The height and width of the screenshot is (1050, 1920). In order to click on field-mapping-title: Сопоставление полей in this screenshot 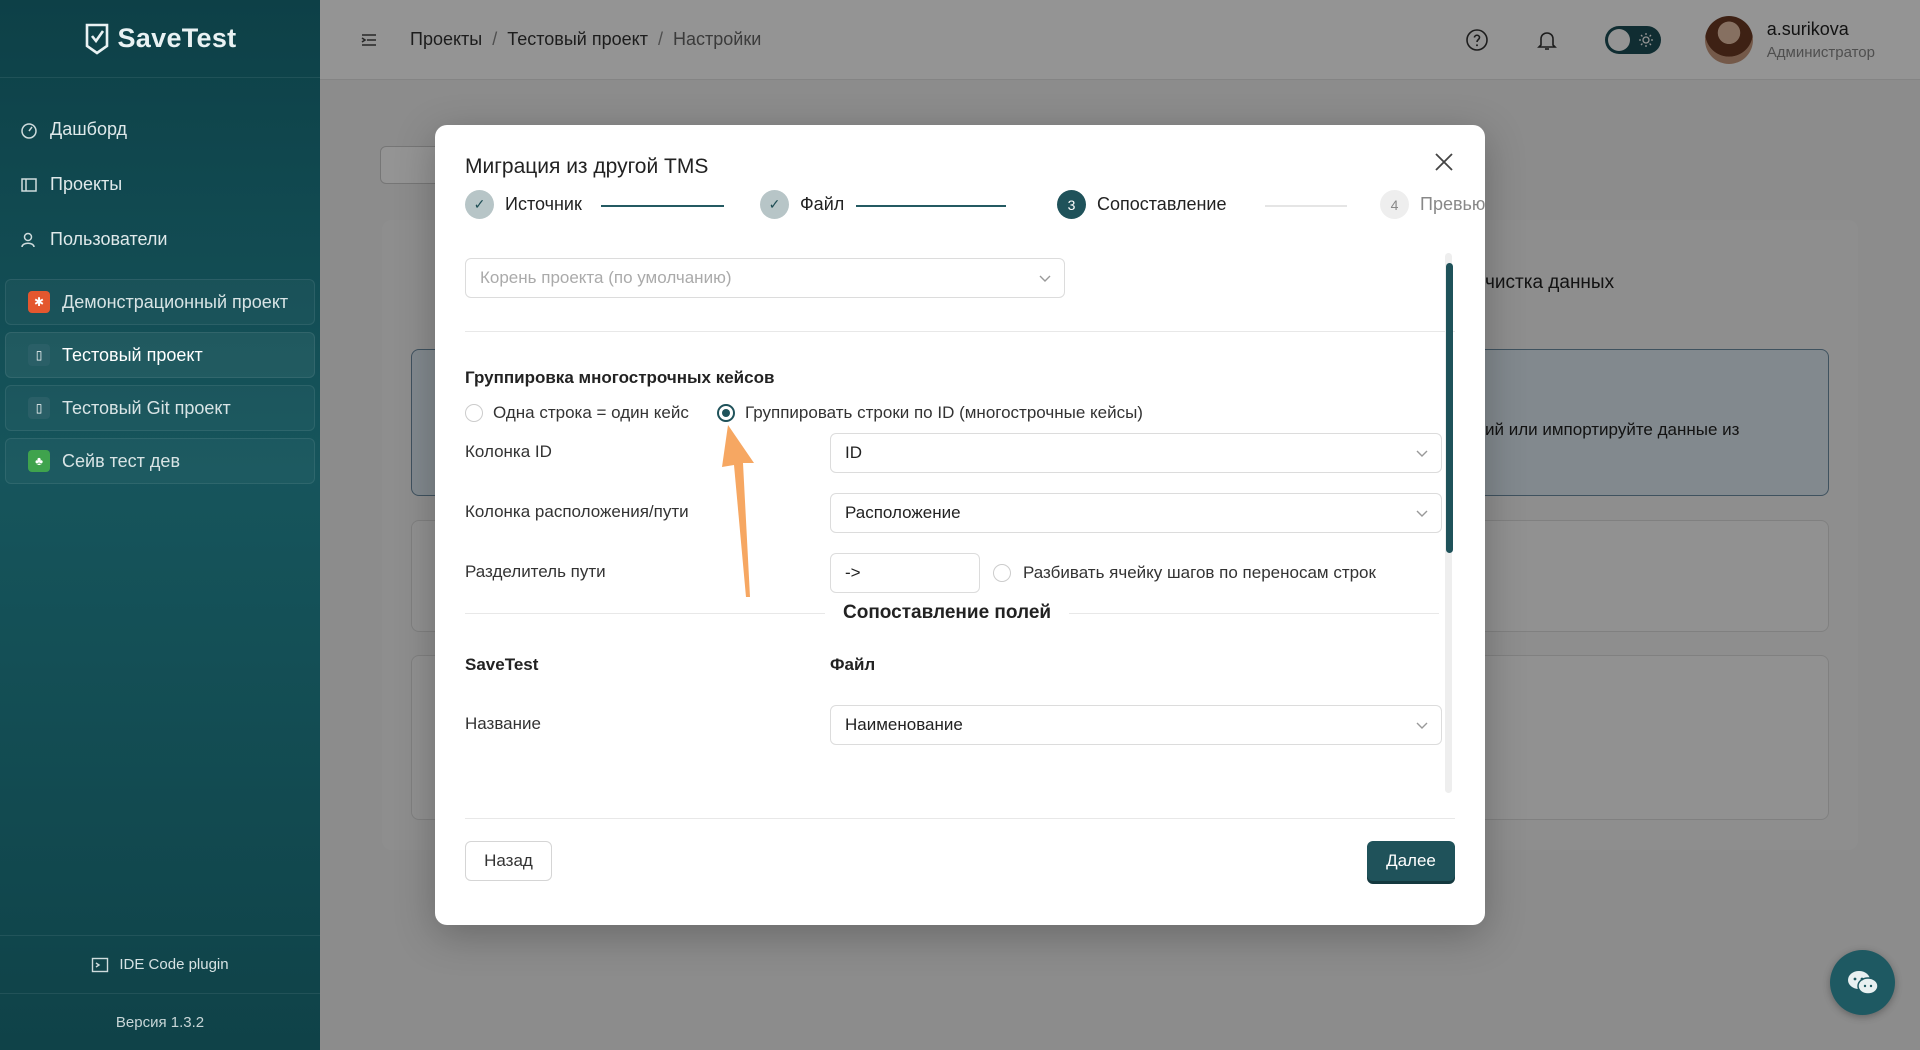, I will do `click(947, 612)`.